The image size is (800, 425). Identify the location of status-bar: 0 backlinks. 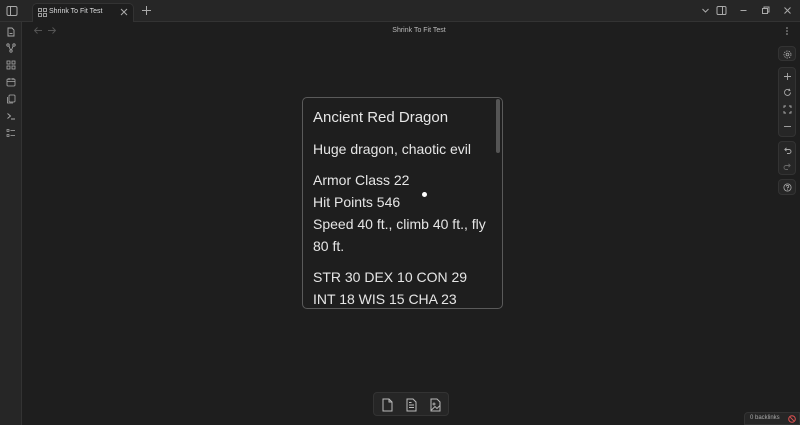
(772, 418).